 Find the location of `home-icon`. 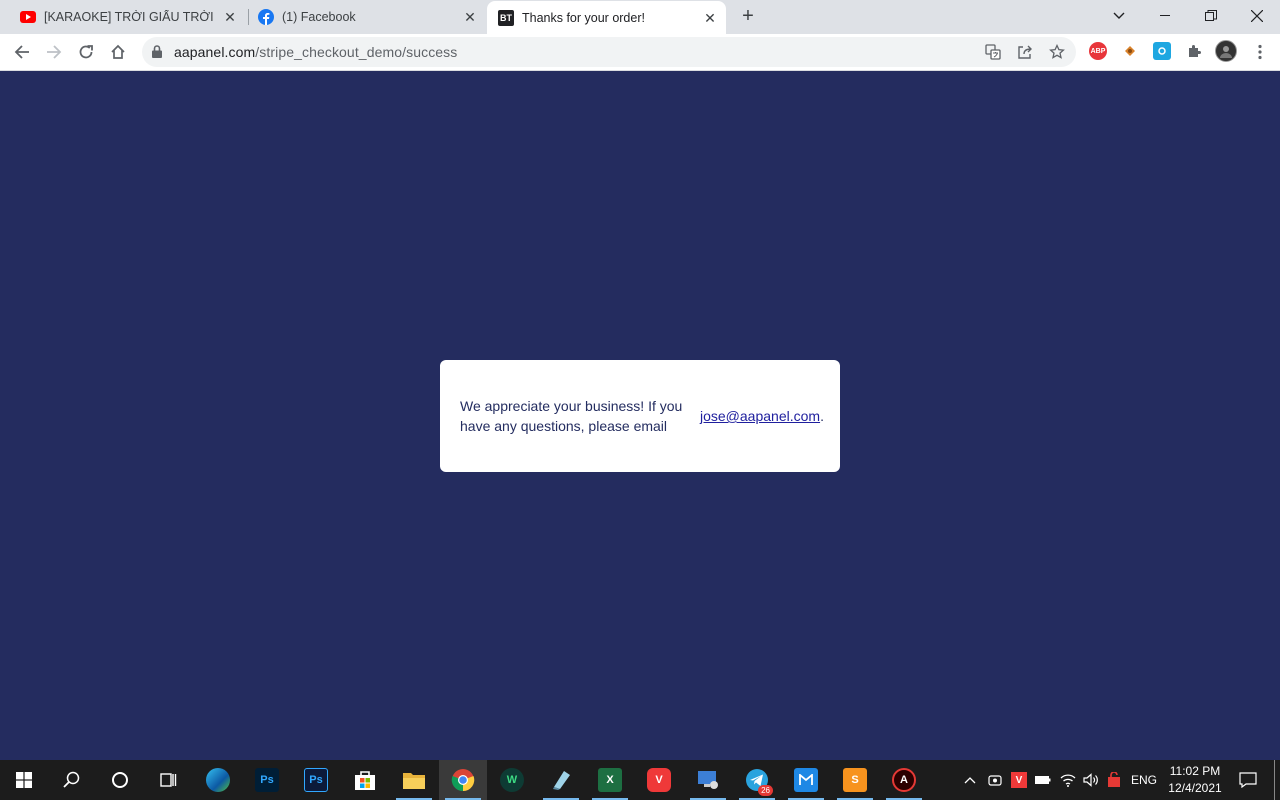

home-icon is located at coordinates (118, 52).